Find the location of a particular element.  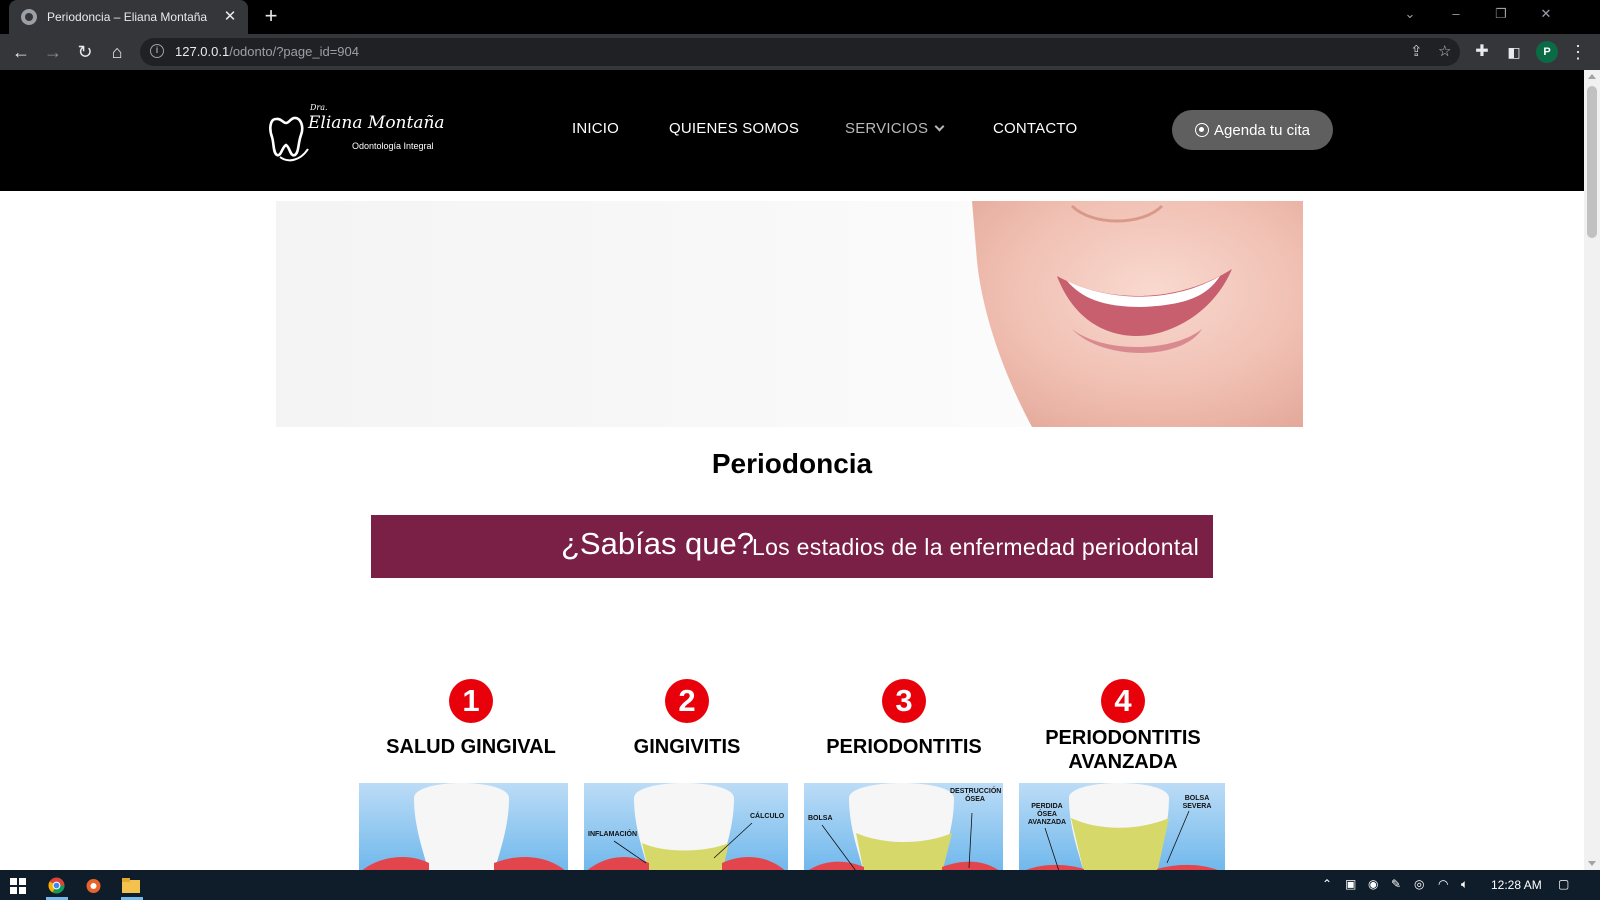

volume-icon: 🔈︎ is located at coordinates (1464, 884).